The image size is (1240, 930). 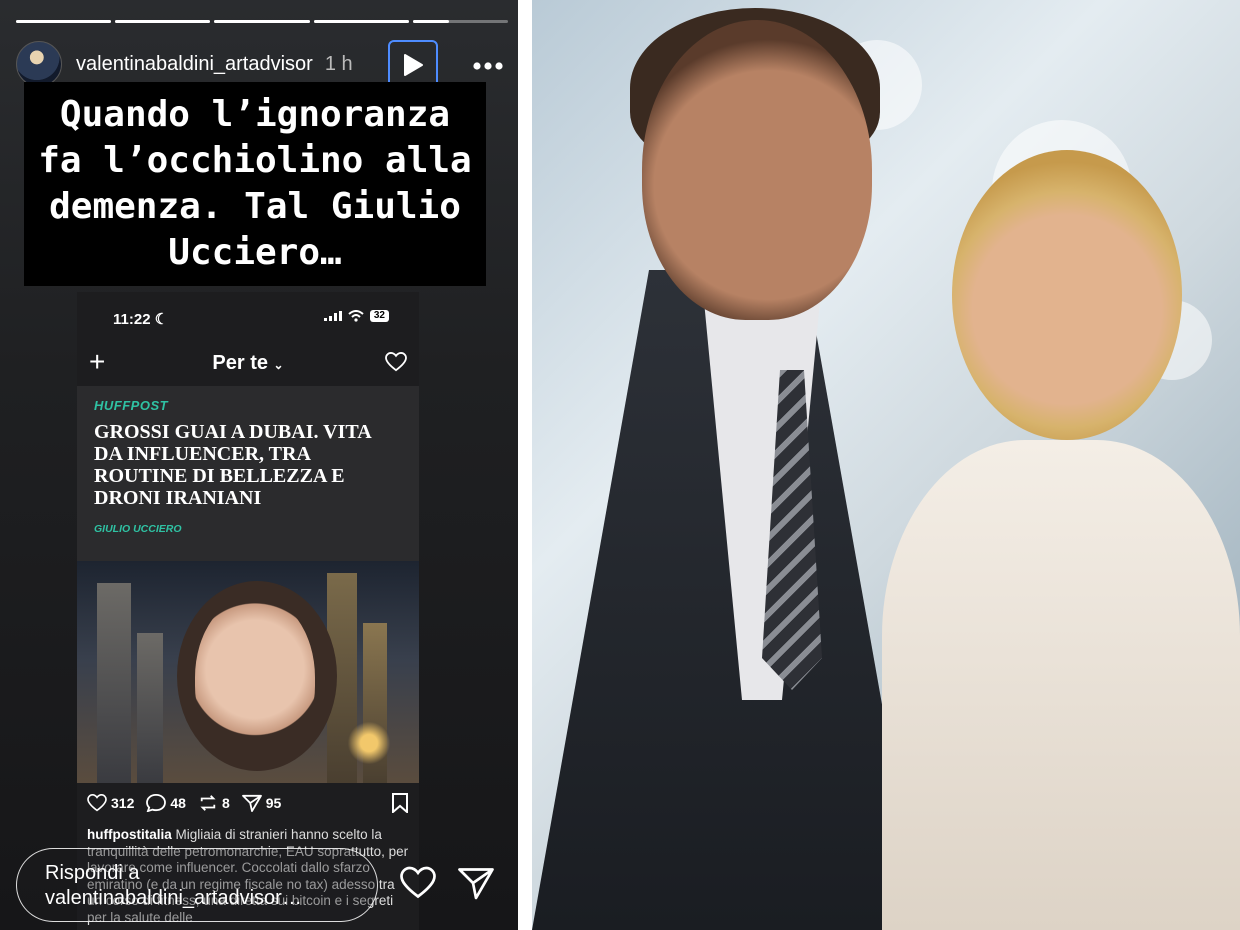 I want to click on comment-action: 48, so click(x=166, y=803).